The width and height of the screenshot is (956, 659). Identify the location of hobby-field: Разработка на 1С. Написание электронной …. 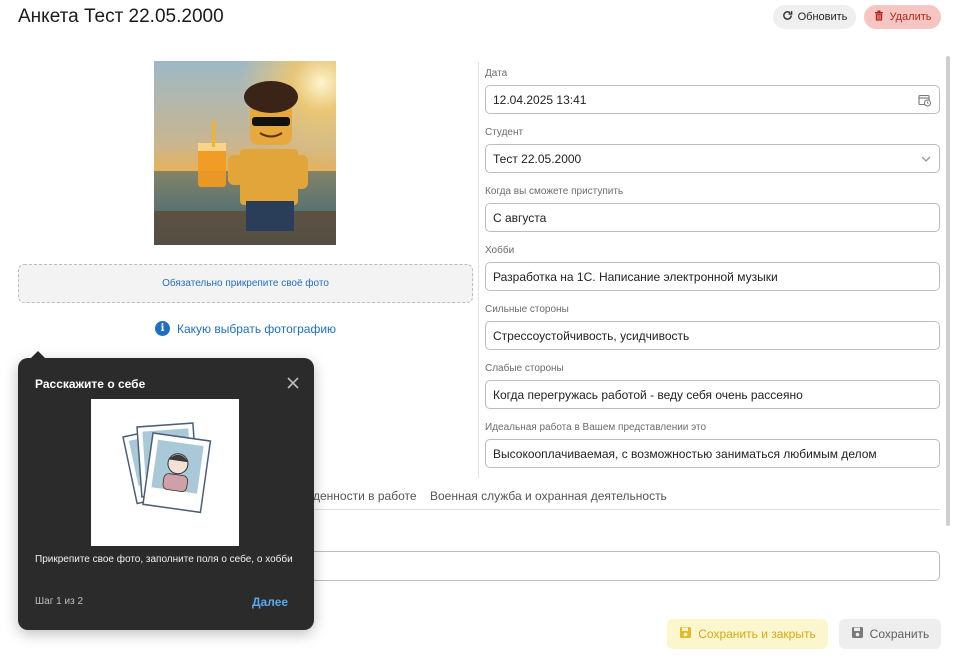
(712, 276).